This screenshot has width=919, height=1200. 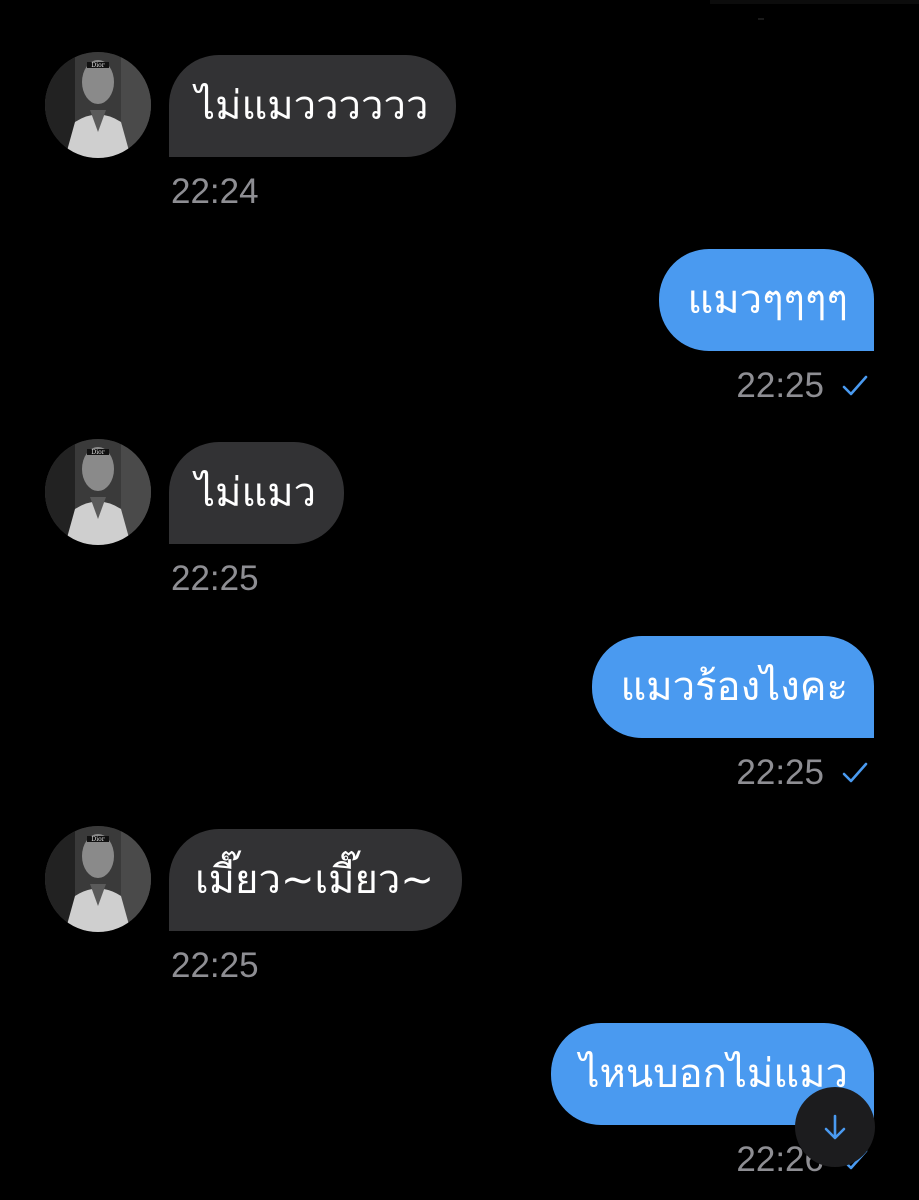 I want to click on top-divider, so click(x=814, y=2).